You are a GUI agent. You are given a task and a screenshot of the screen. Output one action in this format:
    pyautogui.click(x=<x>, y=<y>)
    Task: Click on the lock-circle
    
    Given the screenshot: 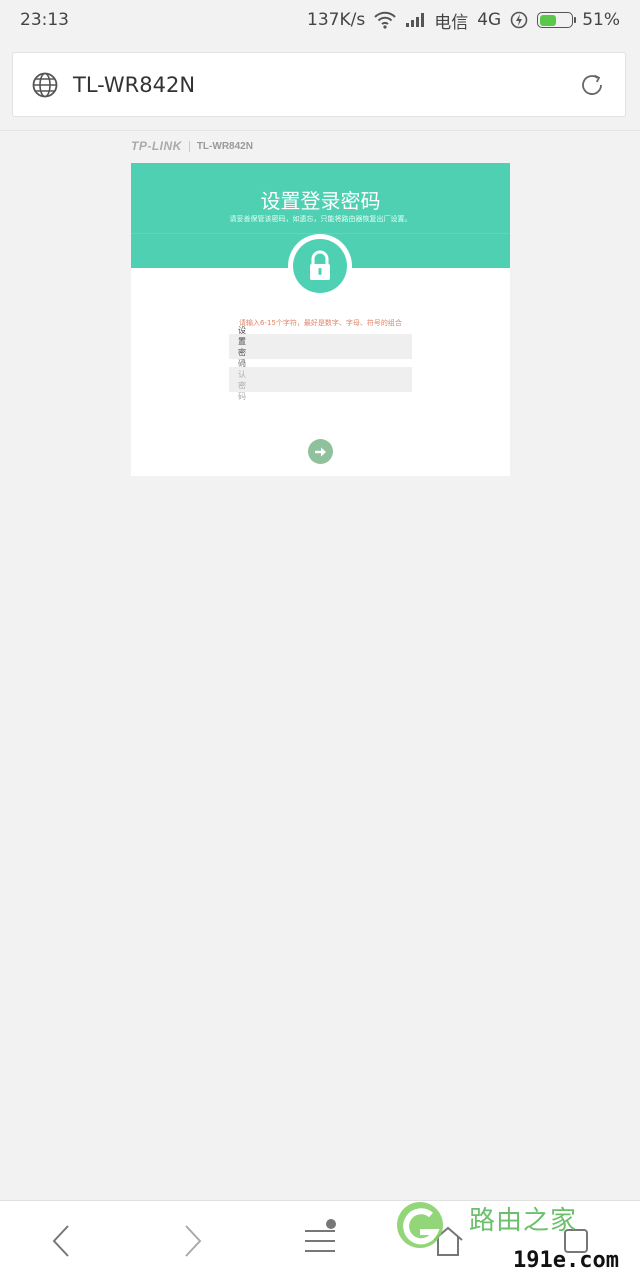 What is the action you would take?
    pyautogui.click(x=320, y=266)
    